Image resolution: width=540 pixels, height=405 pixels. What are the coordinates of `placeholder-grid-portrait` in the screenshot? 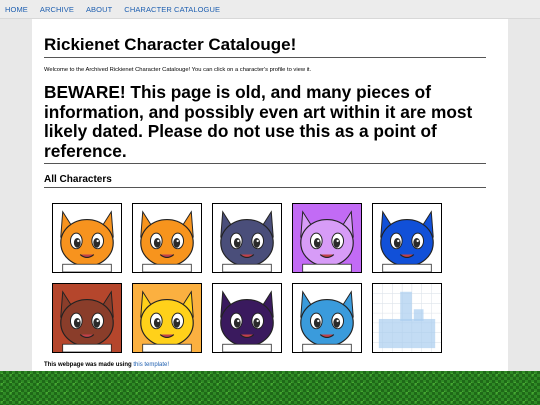 It's located at (407, 318).